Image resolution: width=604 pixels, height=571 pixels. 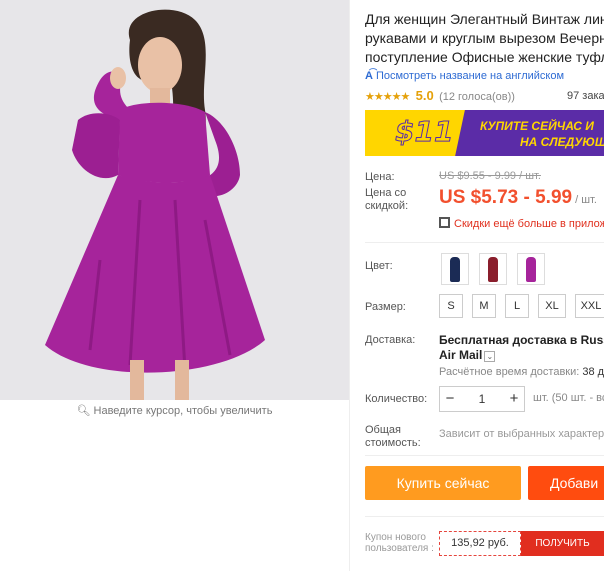 I want to click on color-label: Цвет:, so click(x=379, y=266).